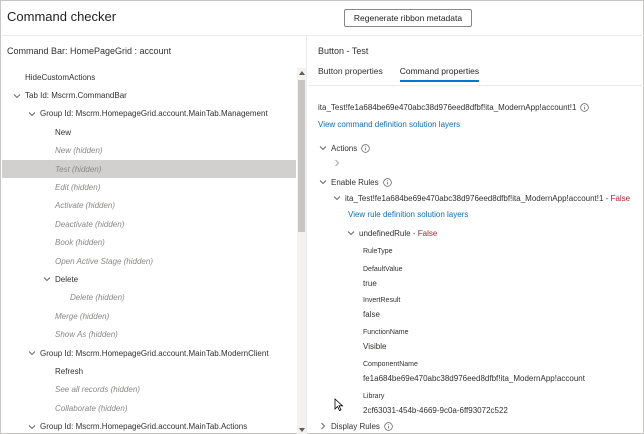 This screenshot has height=434, width=644. Describe the element at coordinates (425, 233) in the screenshot. I see `undefined-rule-result: - False` at that location.